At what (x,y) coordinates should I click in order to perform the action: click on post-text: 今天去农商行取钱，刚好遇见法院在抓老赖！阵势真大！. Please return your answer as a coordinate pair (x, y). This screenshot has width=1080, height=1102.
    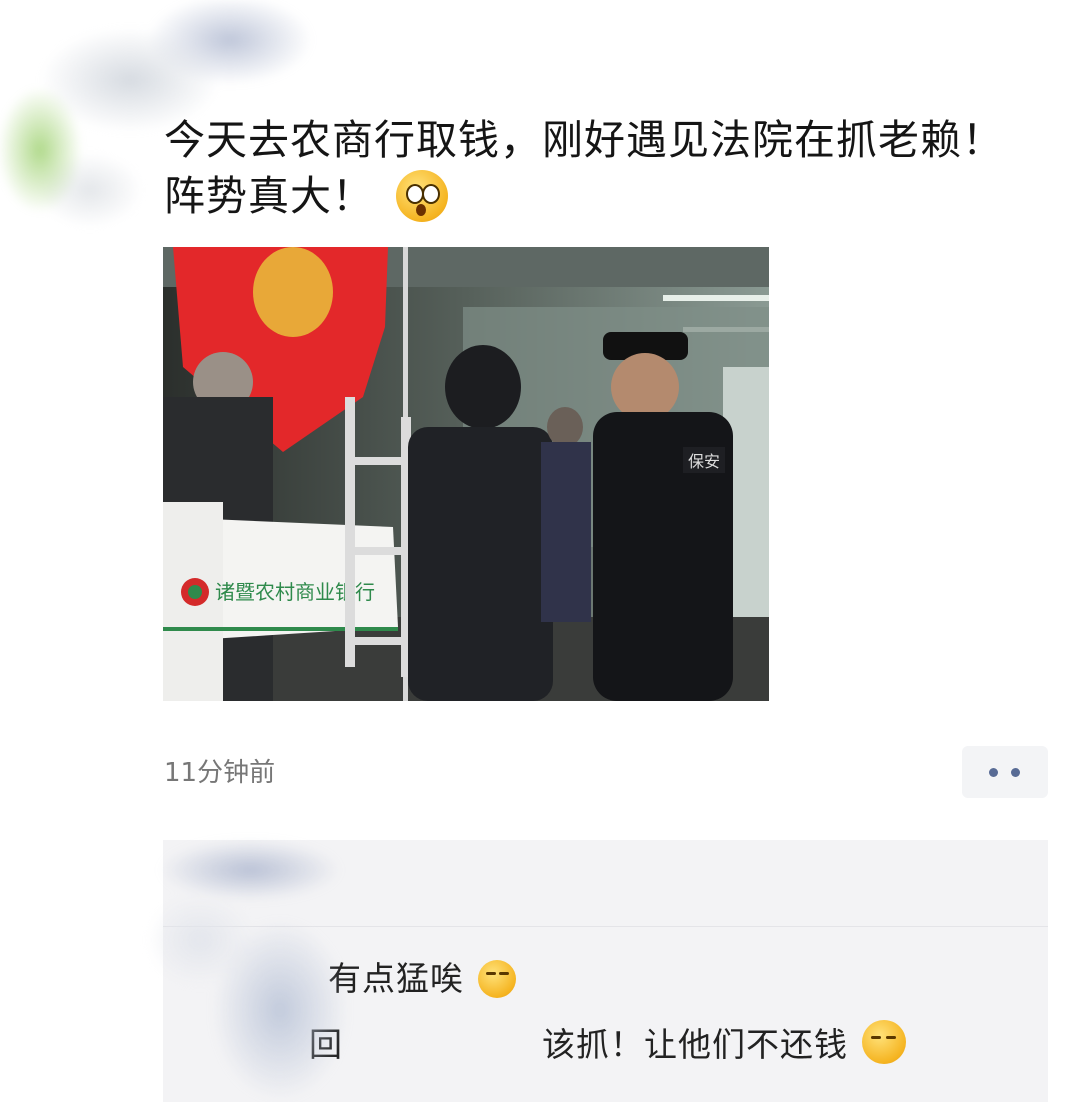
    Looking at the image, I should click on (584, 168).